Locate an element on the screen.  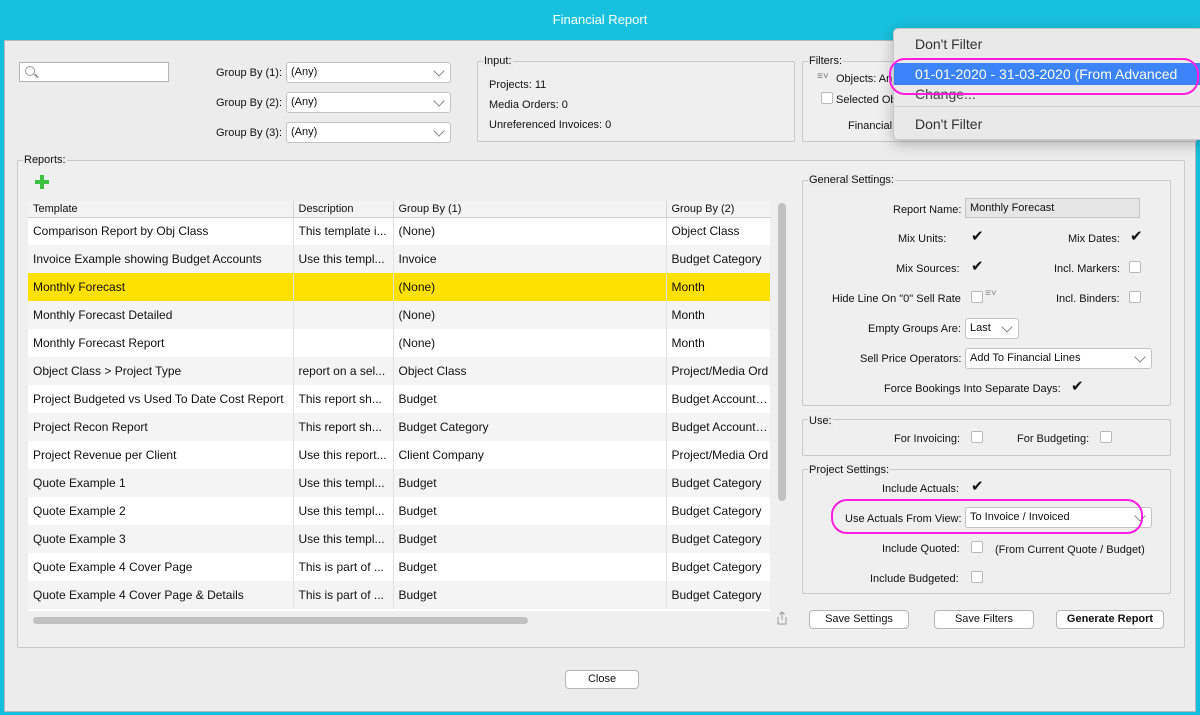
search-input is located at coordinates (94, 72).